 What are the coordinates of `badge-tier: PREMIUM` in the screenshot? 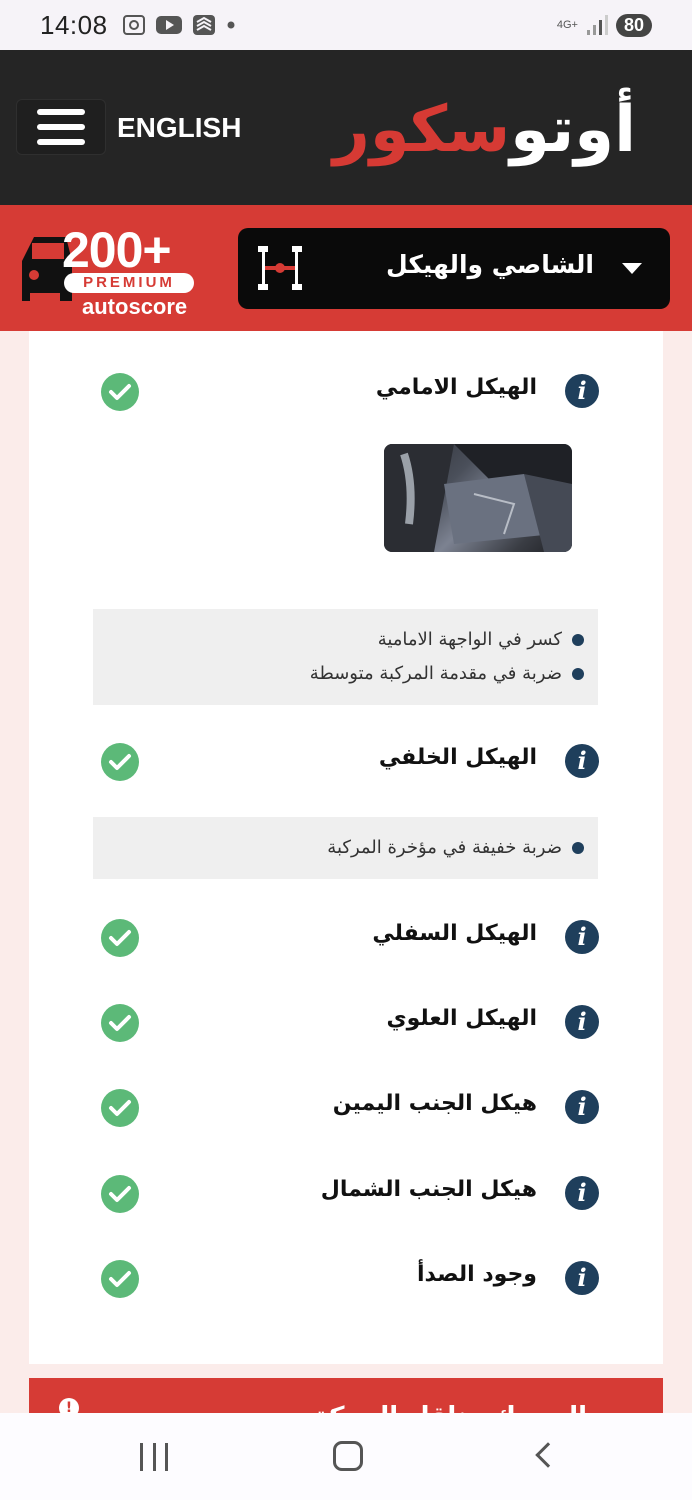 It's located at (129, 283).